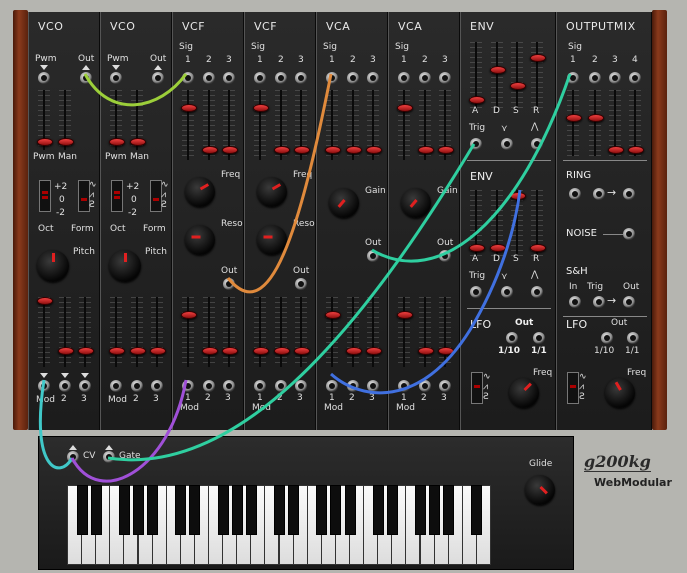 This screenshot has height=573, width=687. I want to click on noise-out-jack, so click(629, 234).